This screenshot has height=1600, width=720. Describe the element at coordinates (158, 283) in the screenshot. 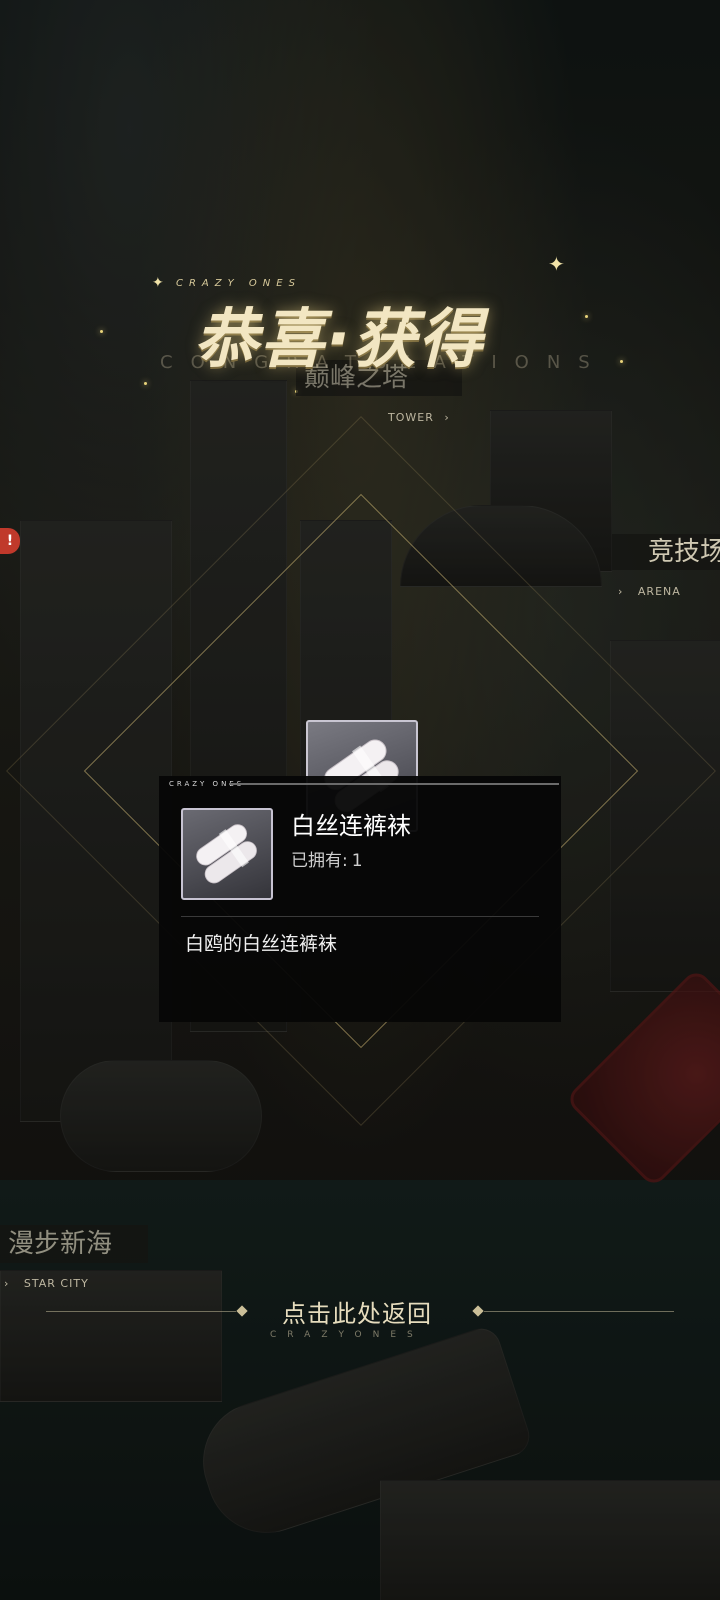

I see `sparkle-star-icon: ✦` at that location.